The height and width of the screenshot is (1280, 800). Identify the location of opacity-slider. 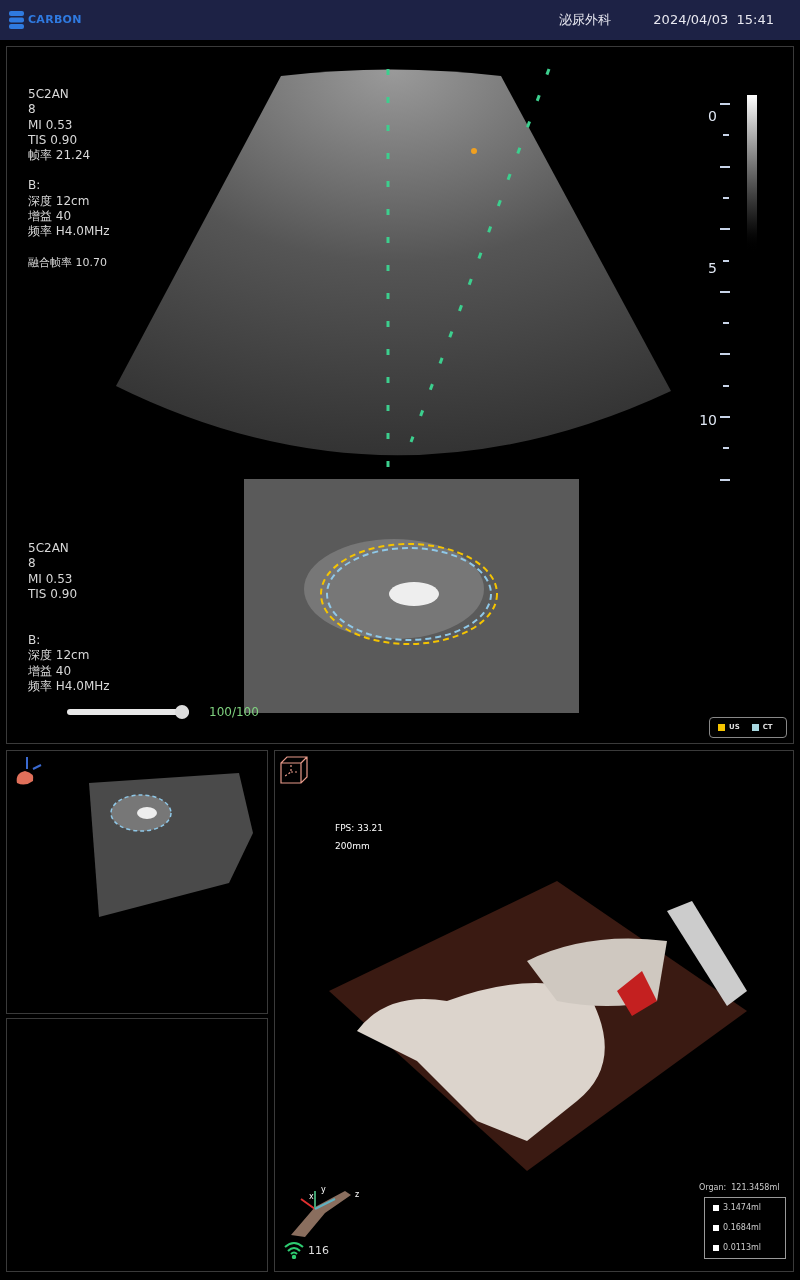
(128, 712).